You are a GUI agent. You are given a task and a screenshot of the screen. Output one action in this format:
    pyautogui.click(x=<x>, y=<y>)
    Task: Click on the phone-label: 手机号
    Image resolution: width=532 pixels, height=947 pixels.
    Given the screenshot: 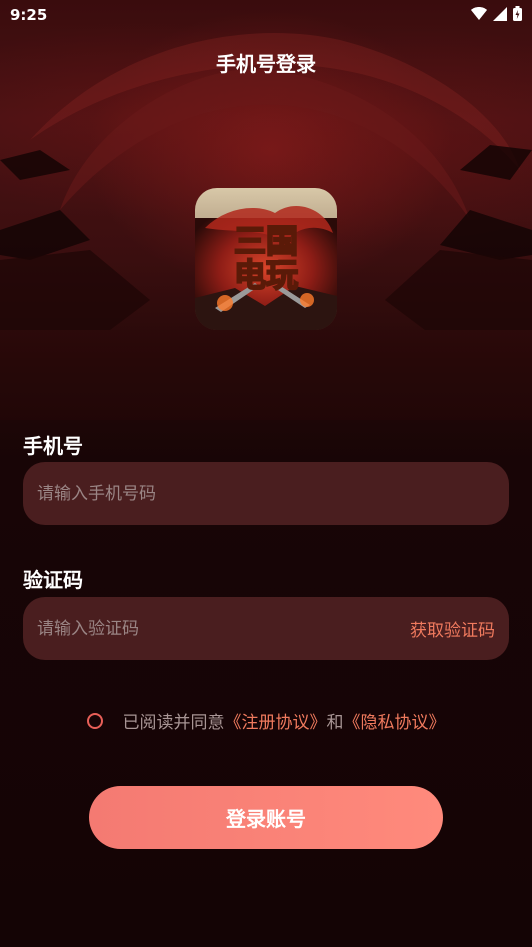 What is the action you would take?
    pyautogui.click(x=53, y=446)
    